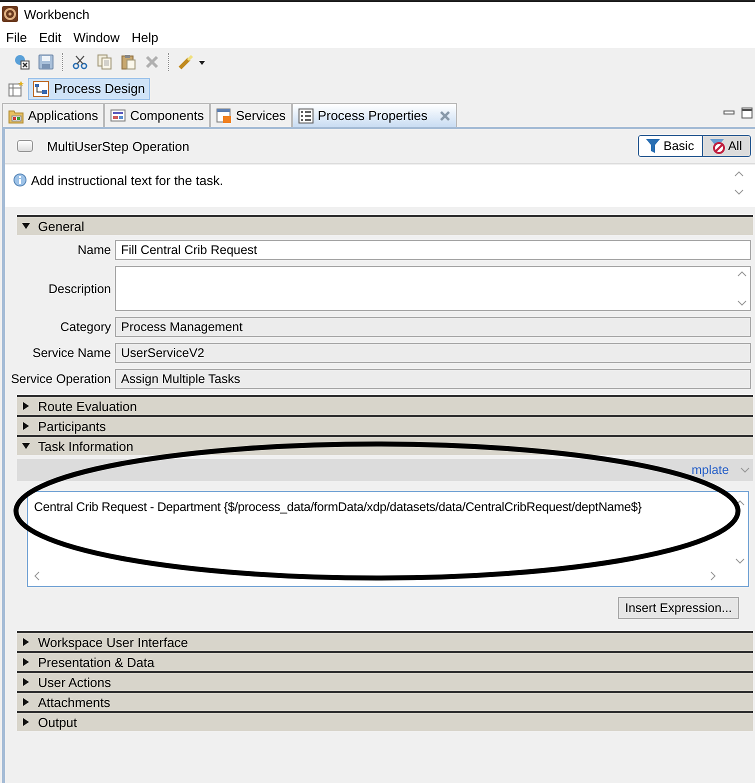  Describe the element at coordinates (113, 642) in the screenshot. I see `section-title: Workspace User Interface` at that location.